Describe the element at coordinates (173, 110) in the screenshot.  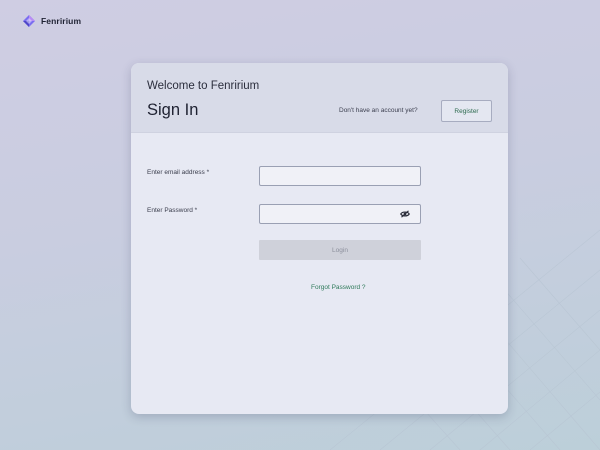
I see `page-title: Sign In` at that location.